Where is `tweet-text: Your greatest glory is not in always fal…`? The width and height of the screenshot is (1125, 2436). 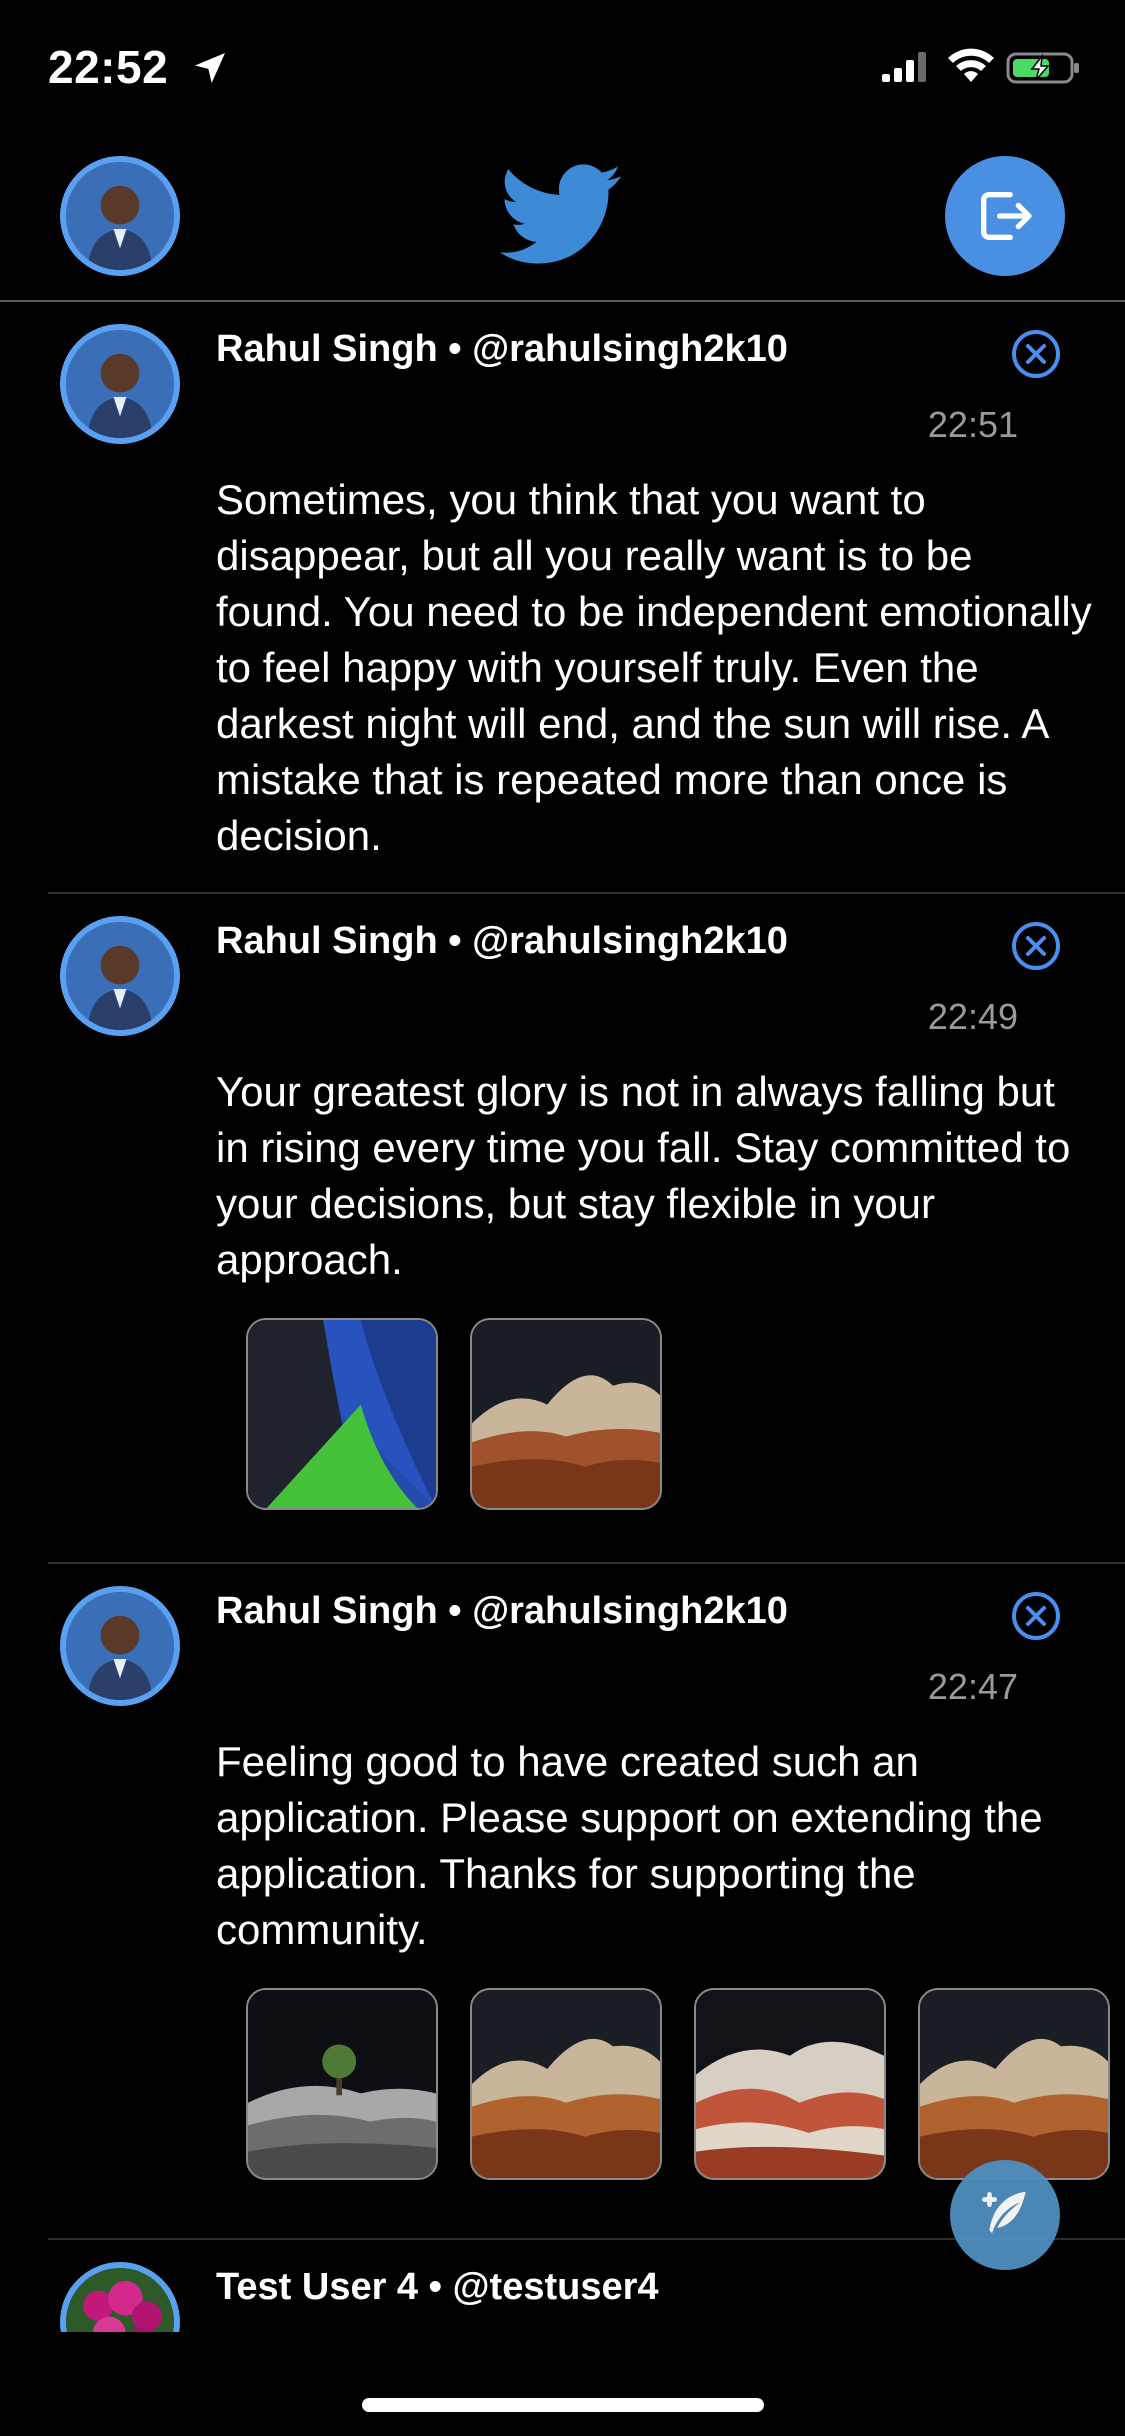 tweet-text: Your greatest glory is not in always fal… is located at coordinates (643, 1175).